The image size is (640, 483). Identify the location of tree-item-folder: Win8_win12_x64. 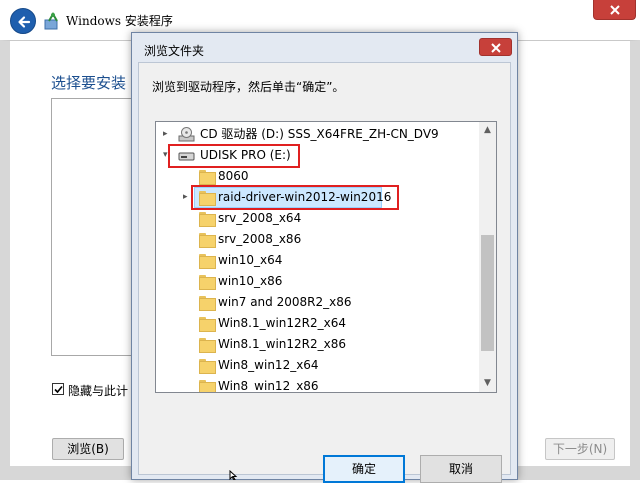
(316, 365).